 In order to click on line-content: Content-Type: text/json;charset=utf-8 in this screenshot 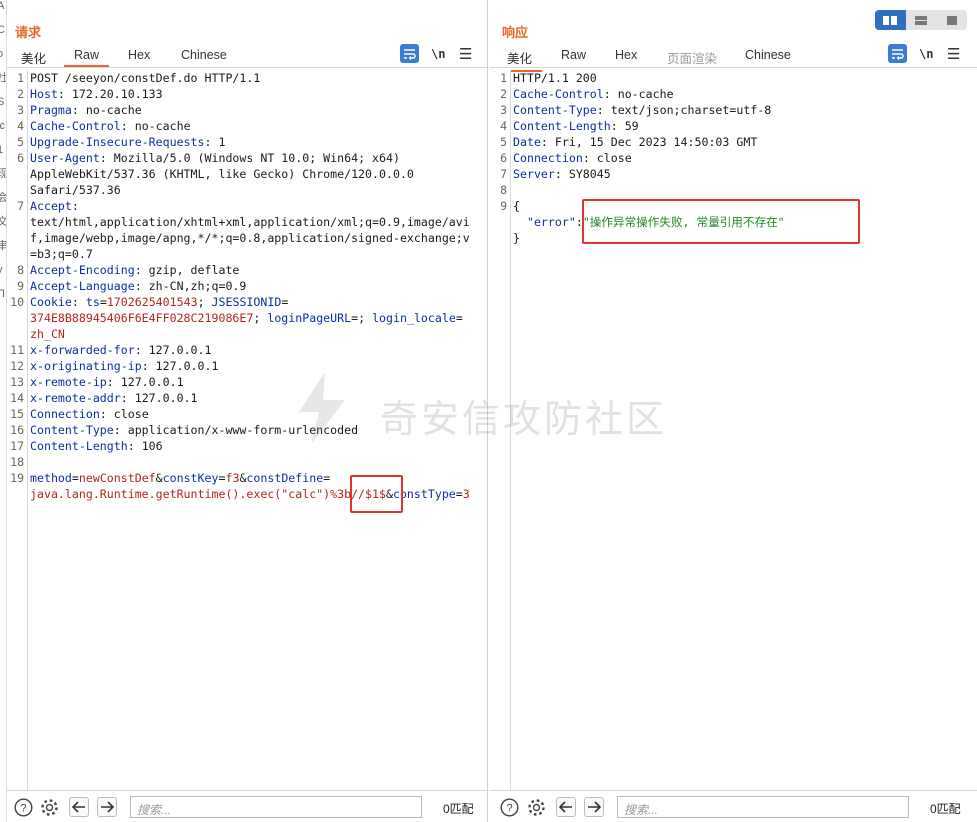, I will do `click(642, 110)`.